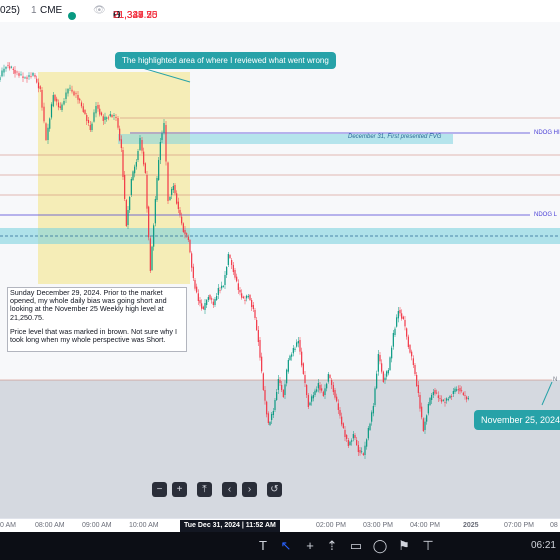 This screenshot has width=560, height=560. What do you see at coordinates (428, 546) in the screenshot?
I see `price-note-icon: ⊤` at bounding box center [428, 546].